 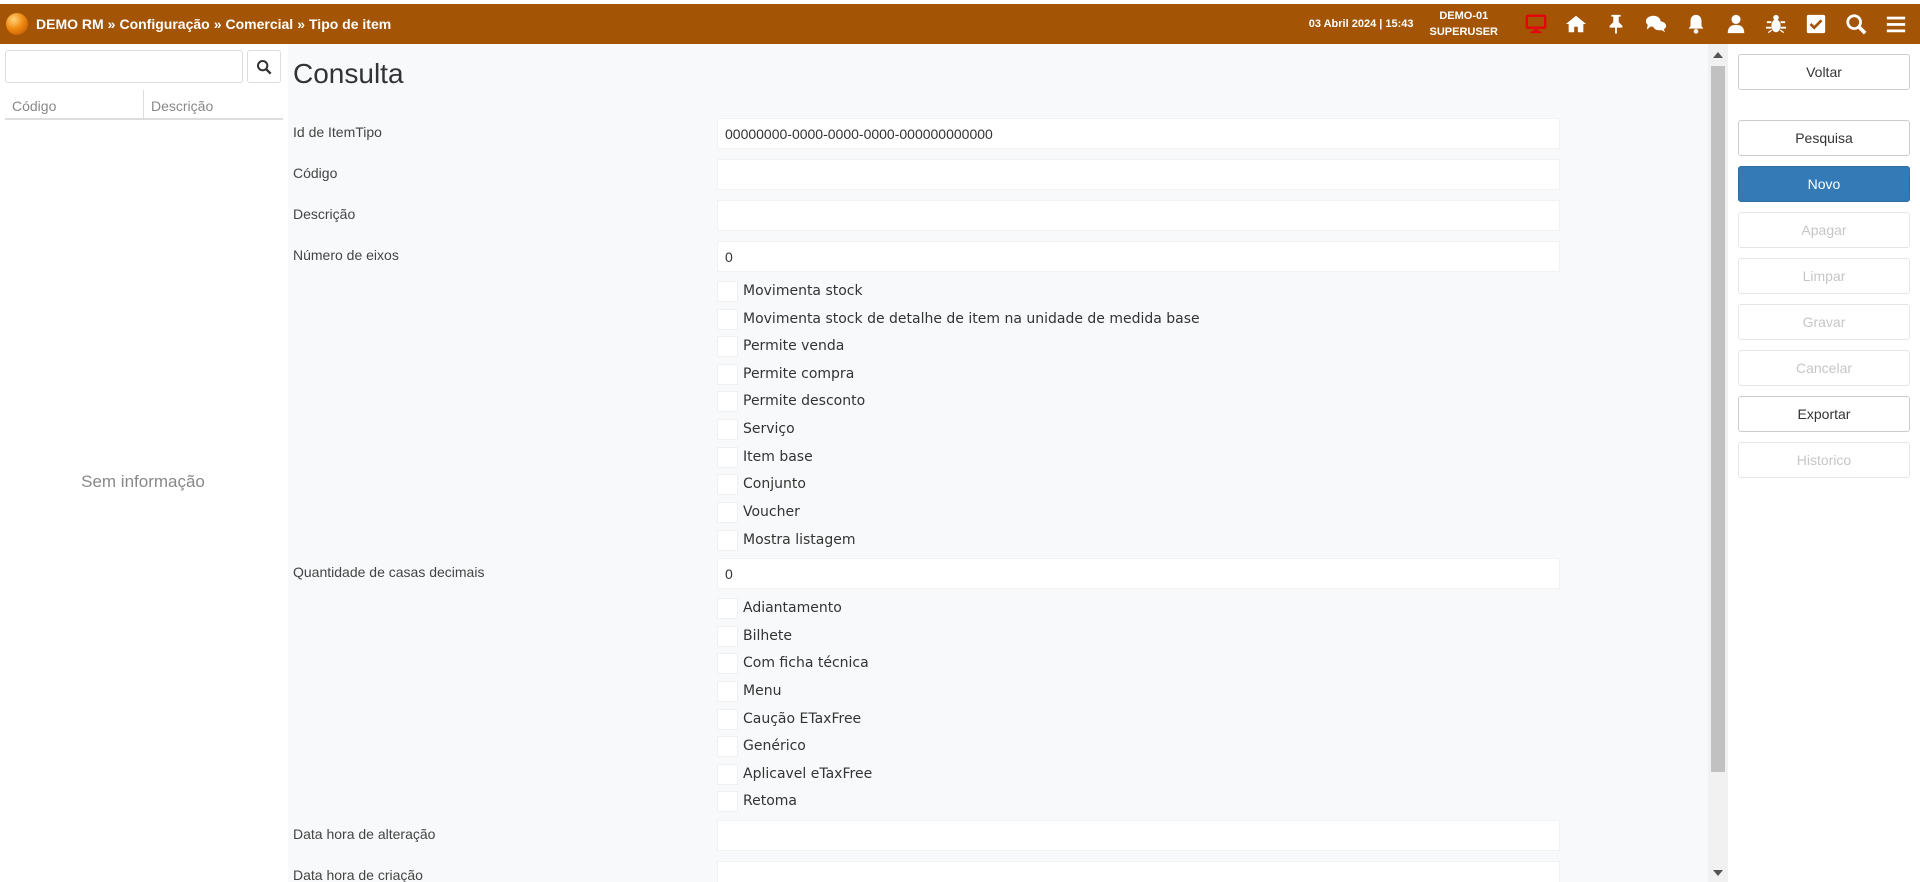 What do you see at coordinates (774, 746) in the screenshot?
I see `checkbox-label: Genérico` at bounding box center [774, 746].